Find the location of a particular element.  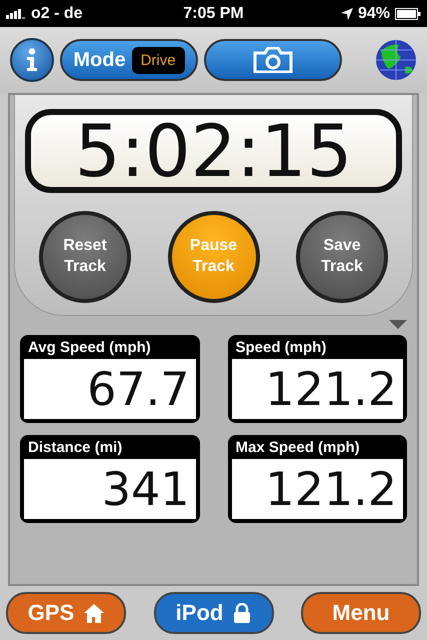

mode-value: Drive is located at coordinates (158, 60).